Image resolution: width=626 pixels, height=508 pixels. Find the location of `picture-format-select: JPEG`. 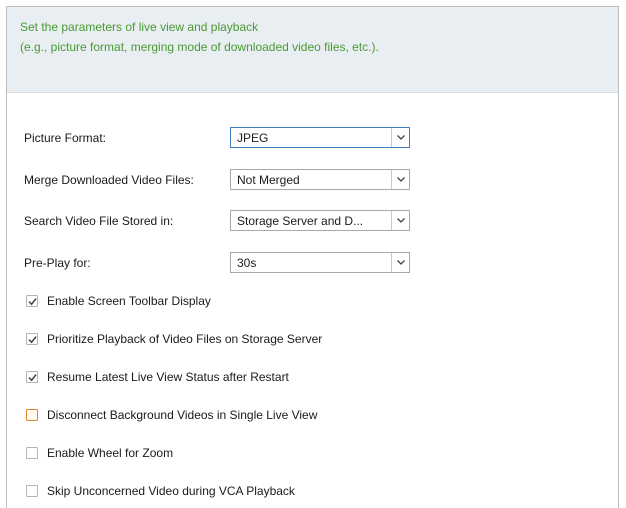

picture-format-select: JPEG is located at coordinates (320, 137).